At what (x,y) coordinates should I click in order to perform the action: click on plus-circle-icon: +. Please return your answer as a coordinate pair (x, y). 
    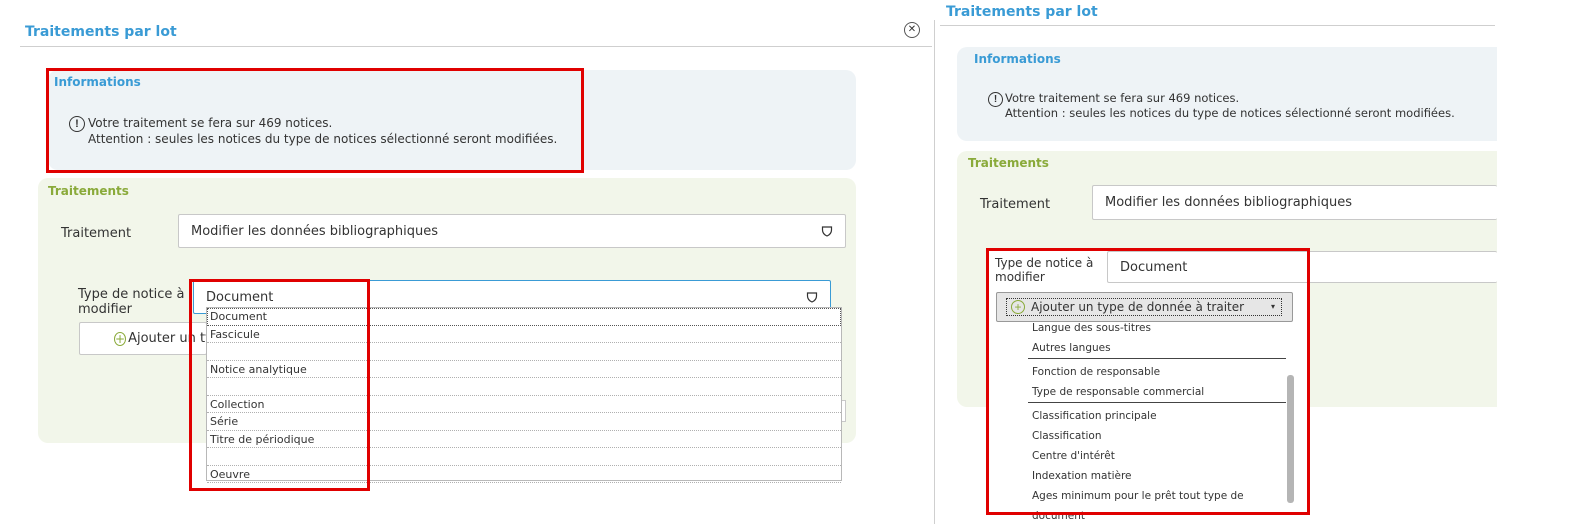
    Looking at the image, I should click on (120, 338).